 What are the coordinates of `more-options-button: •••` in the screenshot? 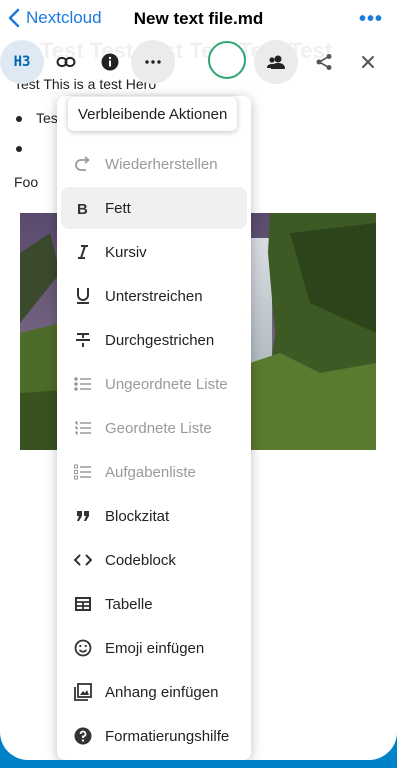 It's located at (371, 19).